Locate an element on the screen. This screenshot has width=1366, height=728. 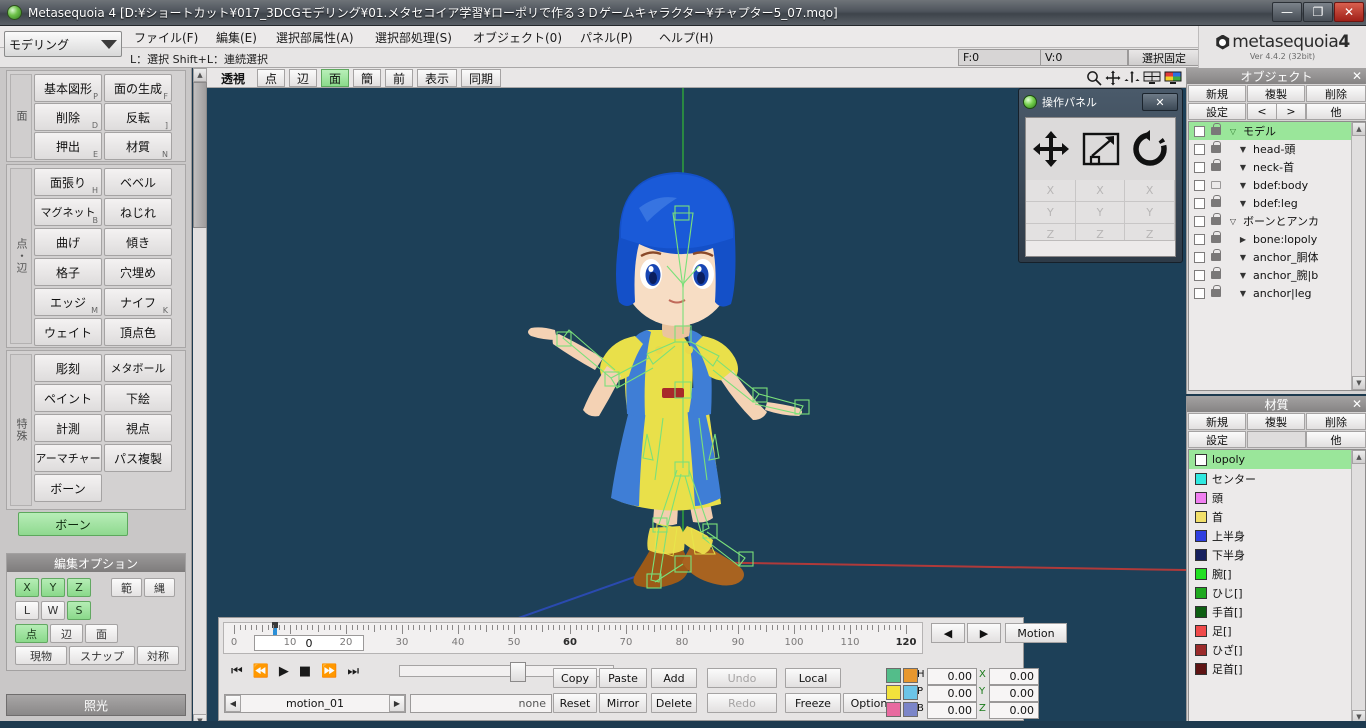
object-row: ▽ モデル is located at coordinates (1271, 131).